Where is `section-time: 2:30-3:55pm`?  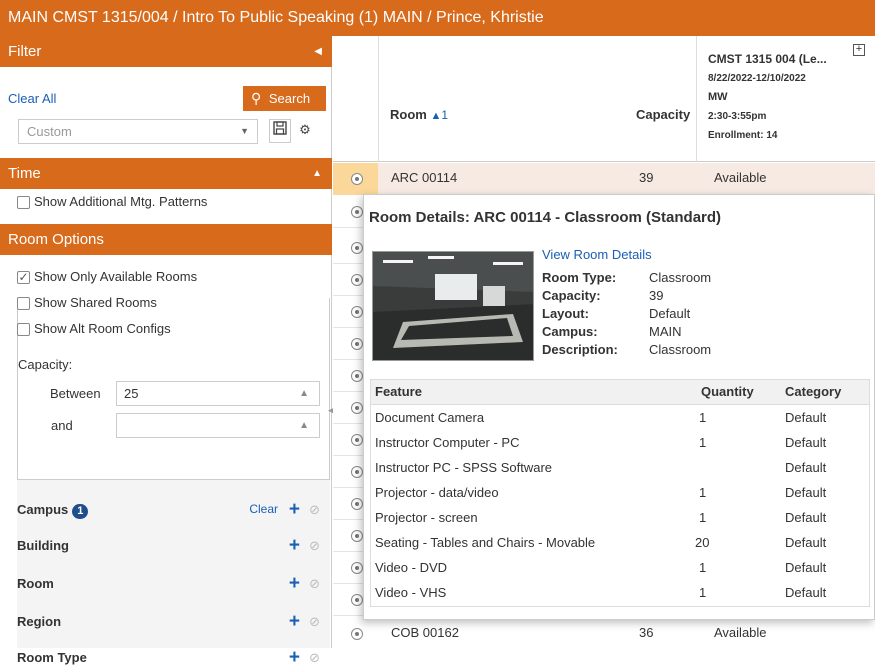 section-time: 2:30-3:55pm is located at coordinates (737, 116).